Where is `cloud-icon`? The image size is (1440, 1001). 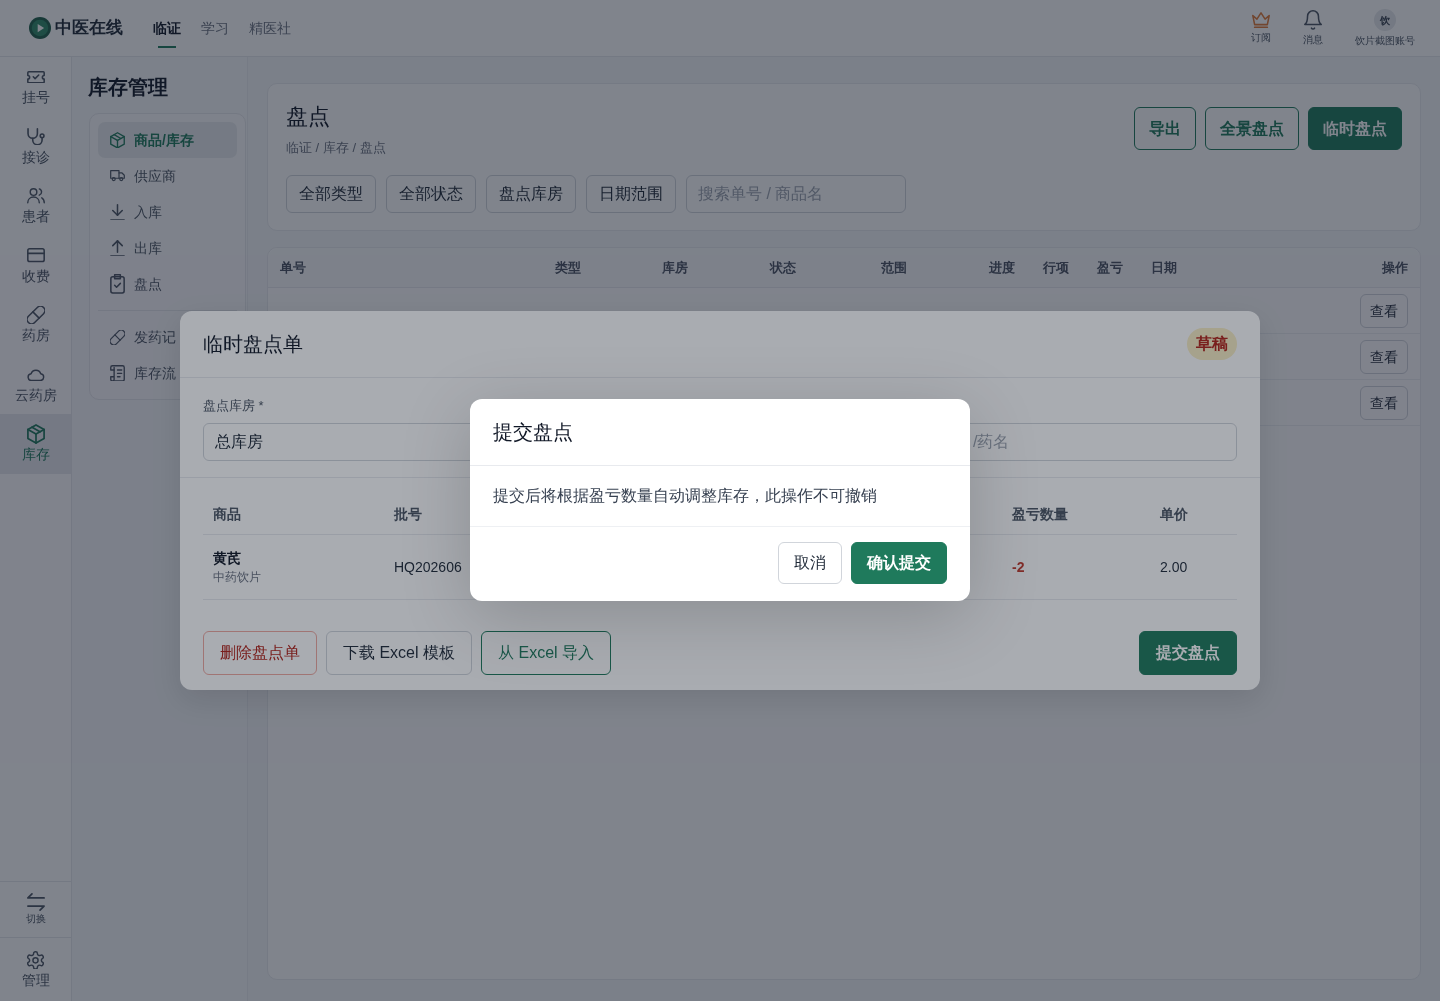 cloud-icon is located at coordinates (35, 374).